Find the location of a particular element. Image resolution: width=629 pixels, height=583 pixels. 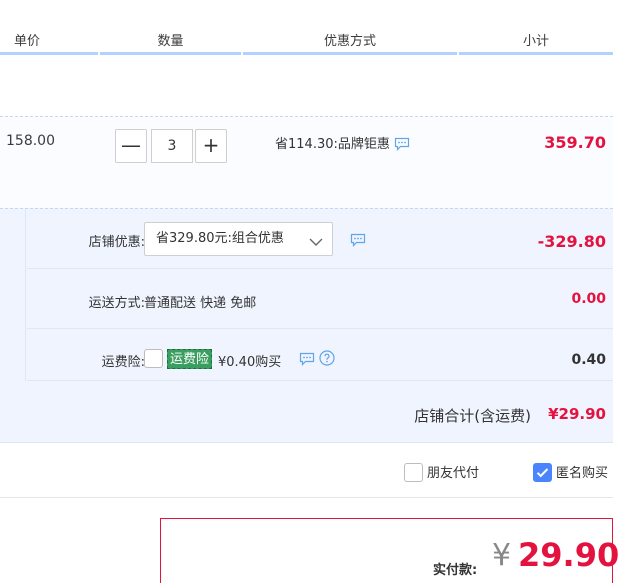

item-discount-text: 省114.30:品牌钜惠 is located at coordinates (332, 144).